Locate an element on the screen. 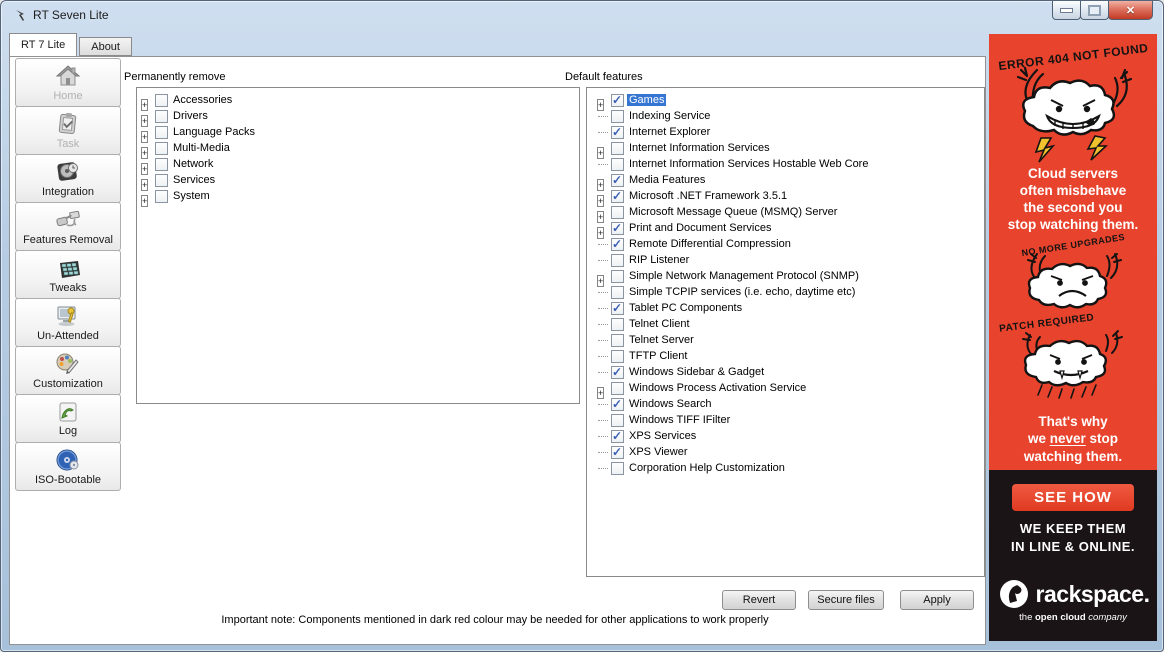 The image size is (1164, 652). apply-button: Apply is located at coordinates (937, 600).